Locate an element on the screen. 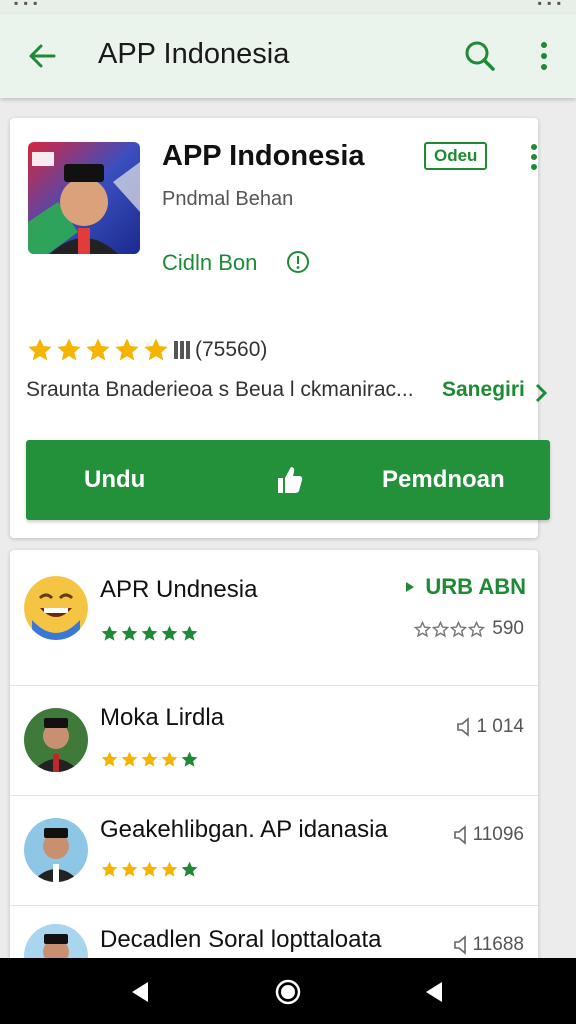 The width and height of the screenshot is (576, 1024). app-name: APP Indonesia is located at coordinates (263, 156).